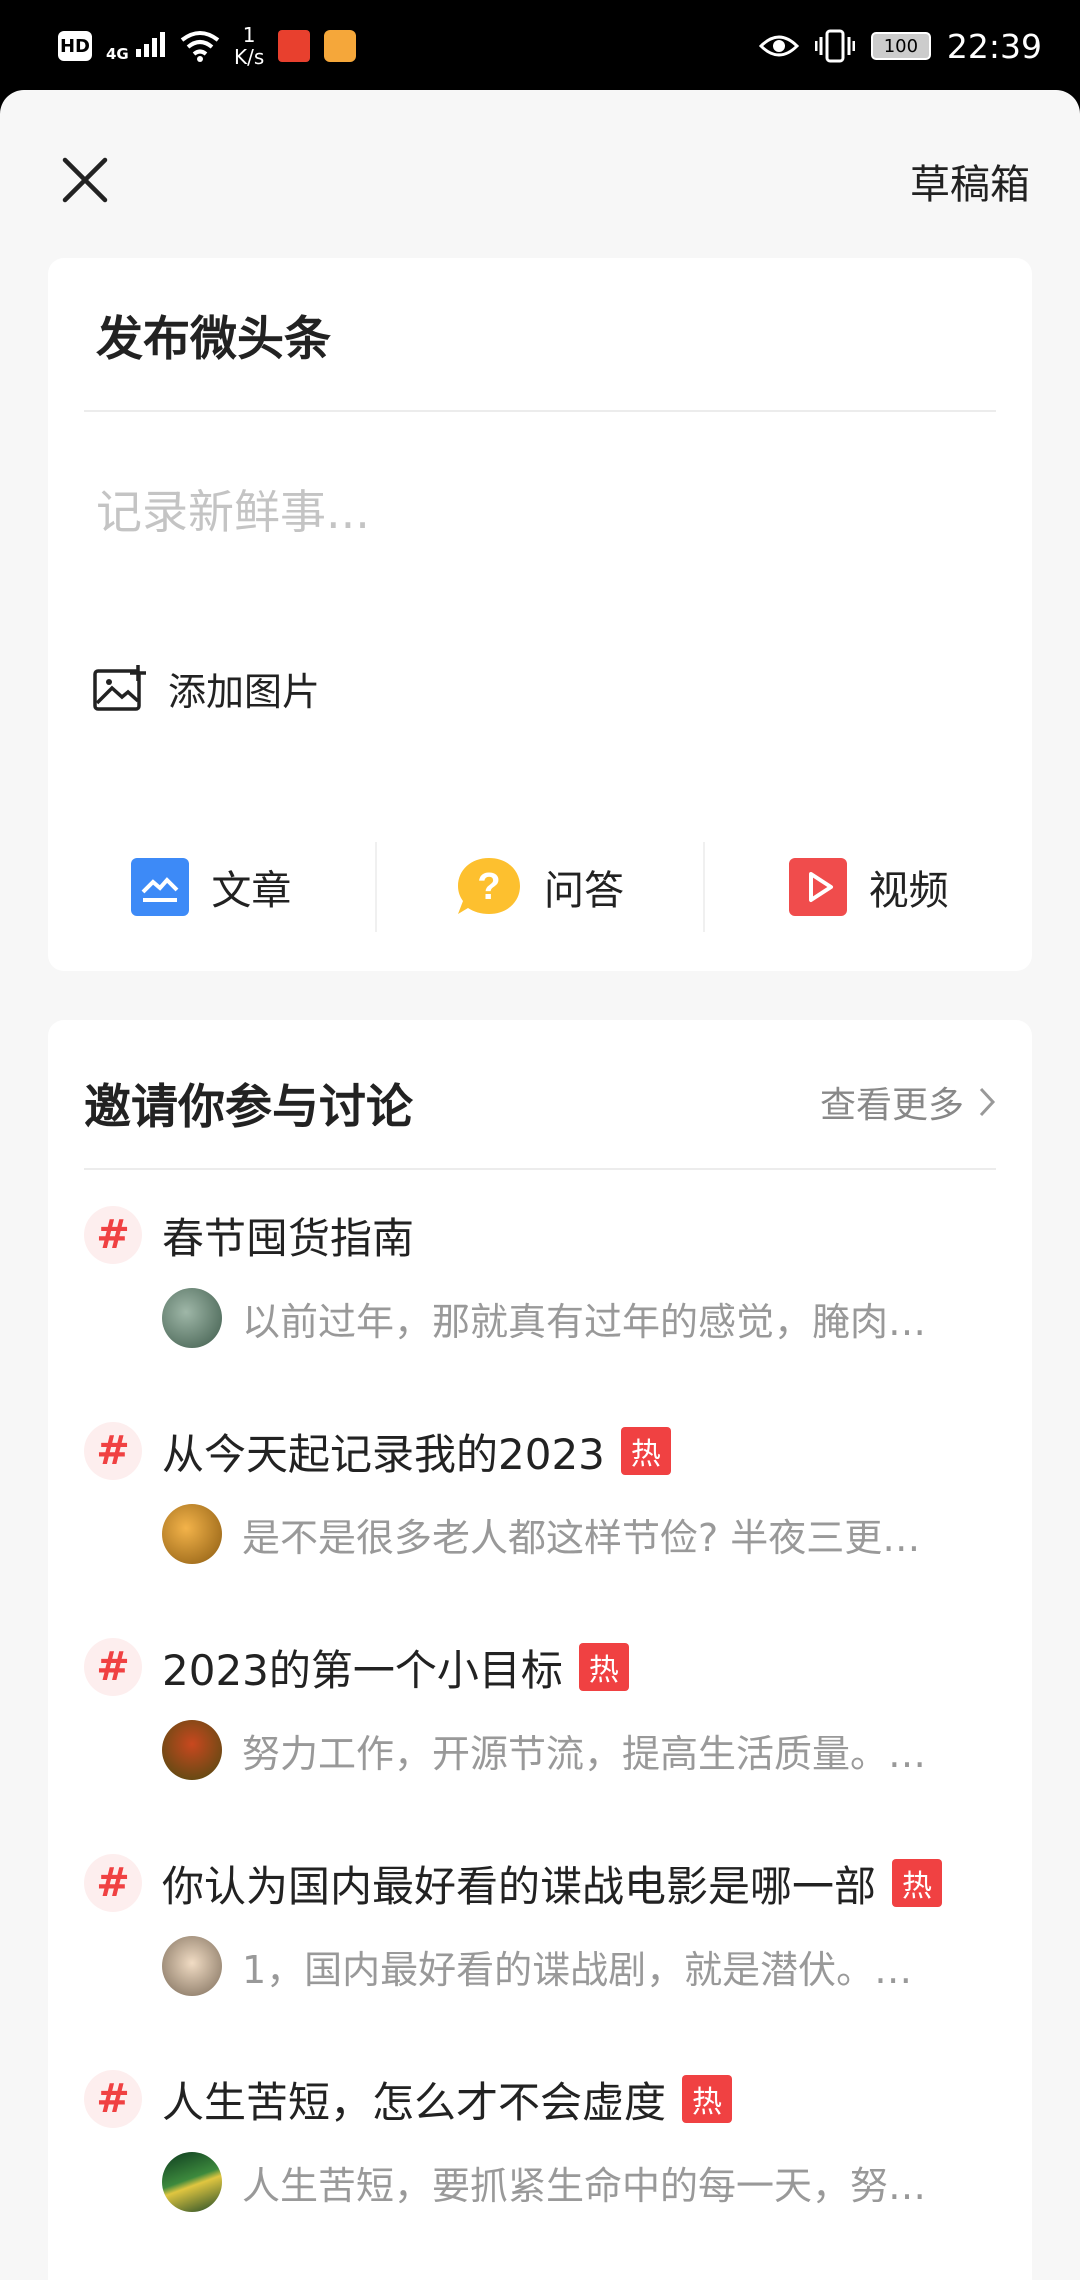  I want to click on network-indicator: 4G, so click(136, 46).